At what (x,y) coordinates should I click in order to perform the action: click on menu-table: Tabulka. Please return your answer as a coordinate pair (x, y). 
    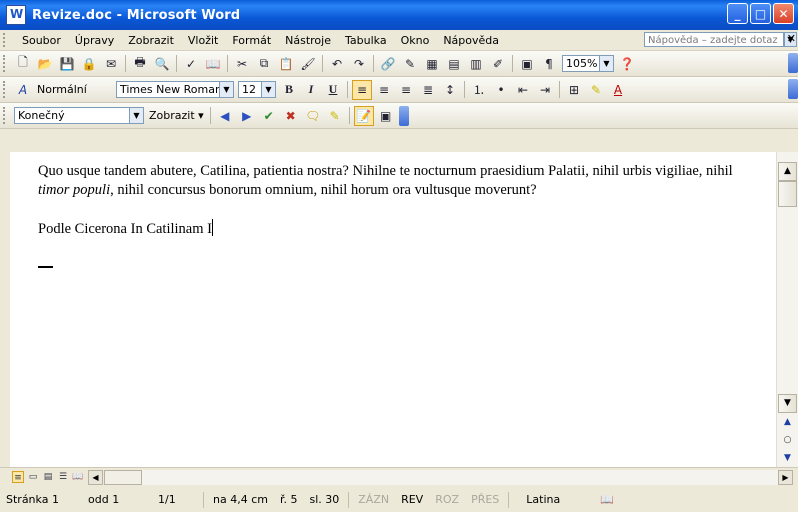
    Looking at the image, I should click on (366, 40).